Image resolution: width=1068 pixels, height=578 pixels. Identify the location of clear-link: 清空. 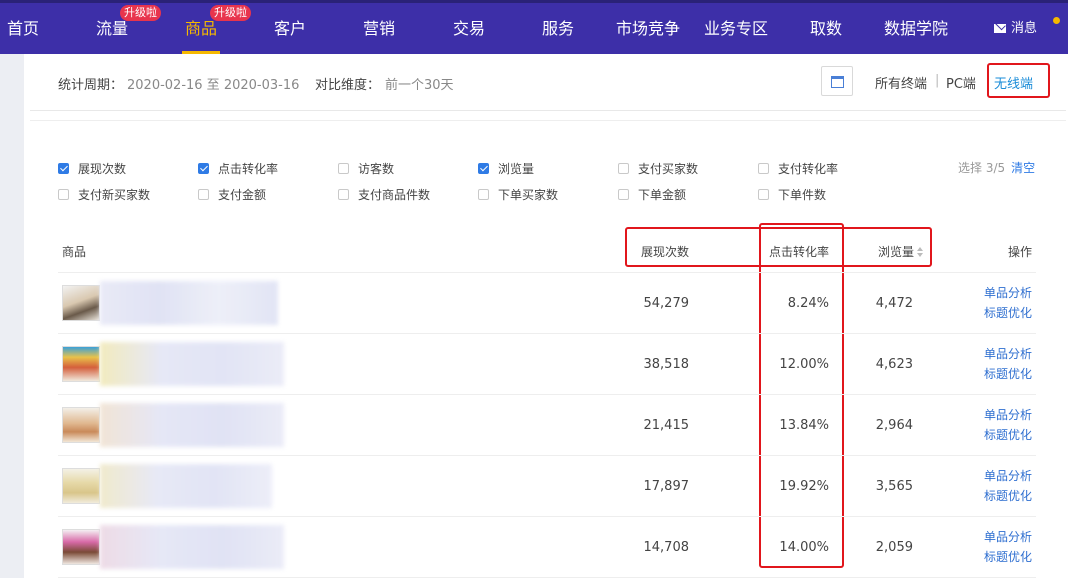
(1023, 168).